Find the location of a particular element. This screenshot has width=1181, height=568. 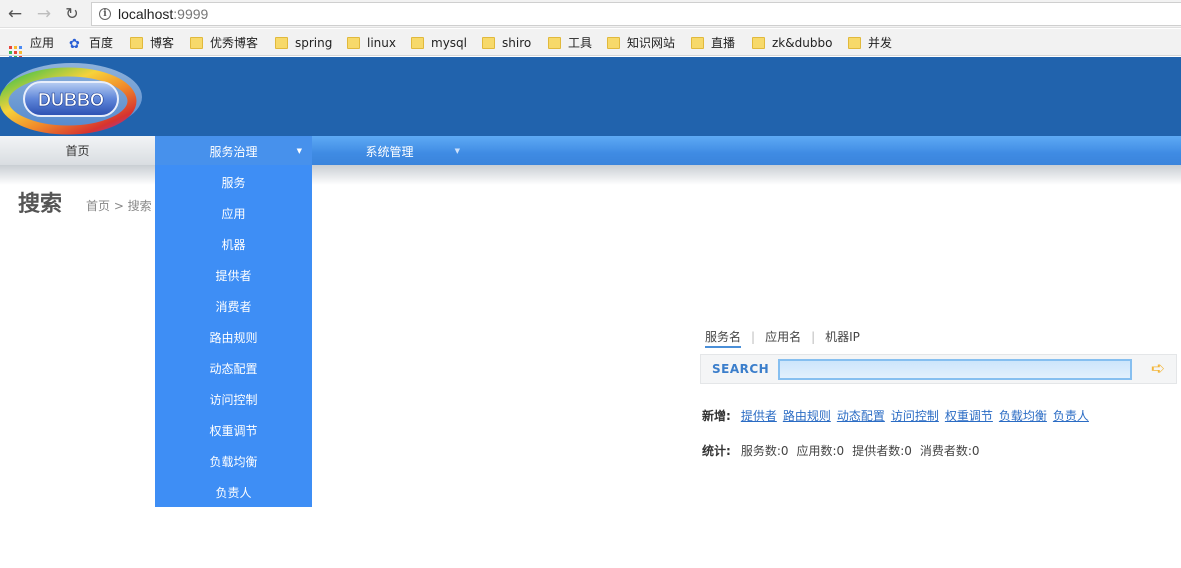

search-tabs: 服务名 | 应用名 | 机器IP is located at coordinates (782, 338).